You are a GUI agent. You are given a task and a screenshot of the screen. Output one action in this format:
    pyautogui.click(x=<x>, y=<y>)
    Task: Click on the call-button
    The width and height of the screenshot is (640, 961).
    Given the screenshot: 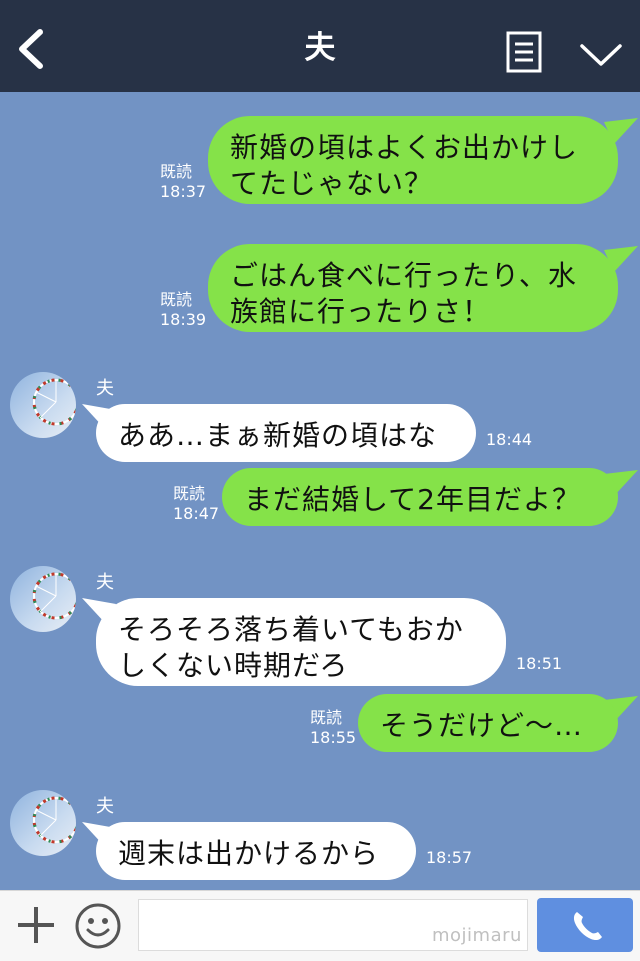 What is the action you would take?
    pyautogui.click(x=585, y=925)
    